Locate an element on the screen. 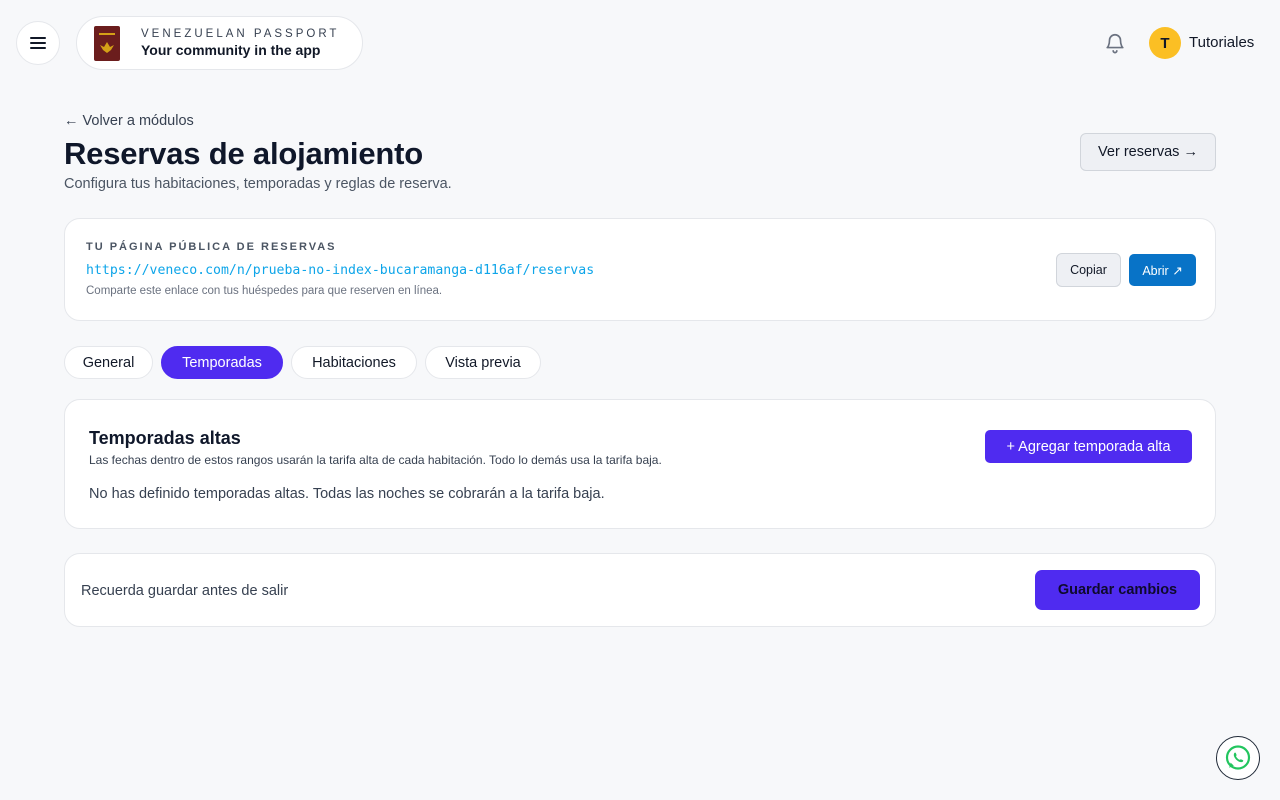  page-title: Reservas de alojamiento is located at coordinates (243, 153).